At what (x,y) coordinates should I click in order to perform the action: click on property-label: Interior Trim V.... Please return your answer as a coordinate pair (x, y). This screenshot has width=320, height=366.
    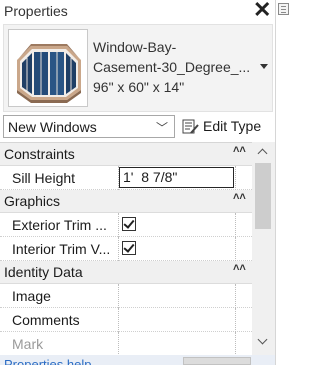
    Looking at the image, I should click on (61, 249).